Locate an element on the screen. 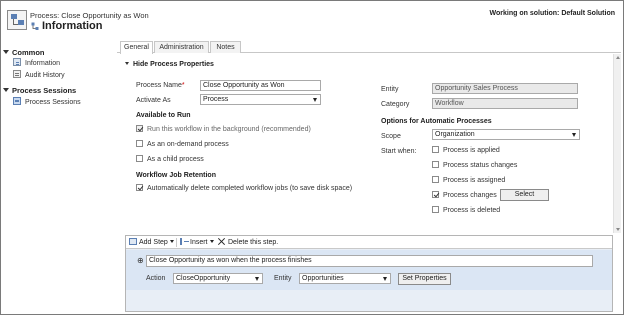 Image resolution: width=624 pixels, height=315 pixels. trigger-process-assigned: Process is assigned is located at coordinates (468, 181).